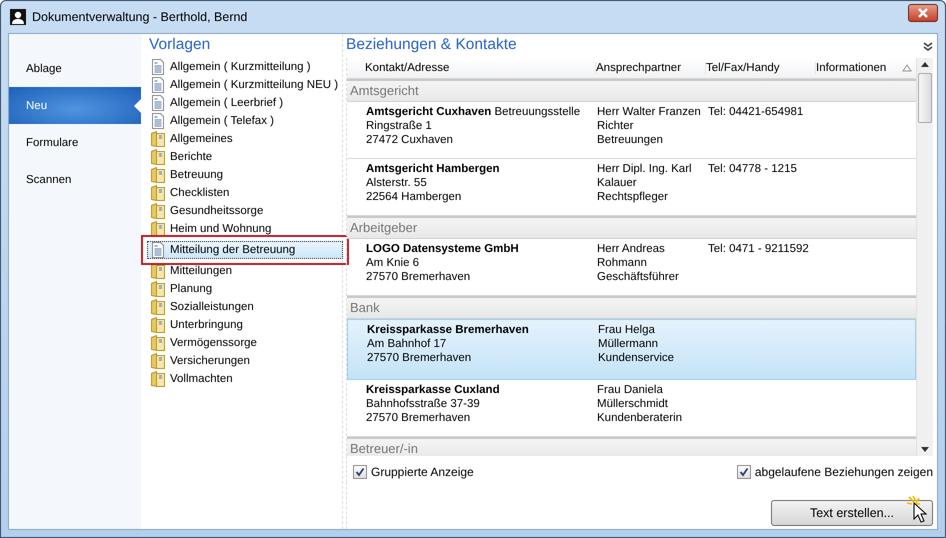  What do you see at coordinates (244, 229) in the screenshot?
I see `template-item: Heim und Wohnung` at bounding box center [244, 229].